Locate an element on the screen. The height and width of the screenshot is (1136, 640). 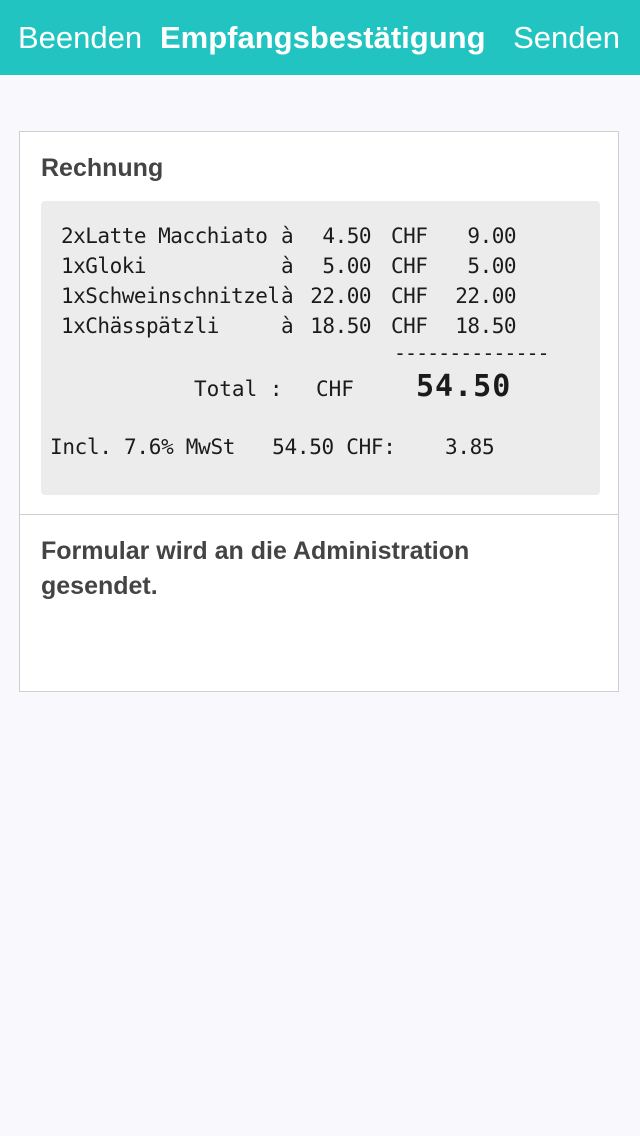
receipt-item-price: 4.50 is located at coordinates (346, 236).